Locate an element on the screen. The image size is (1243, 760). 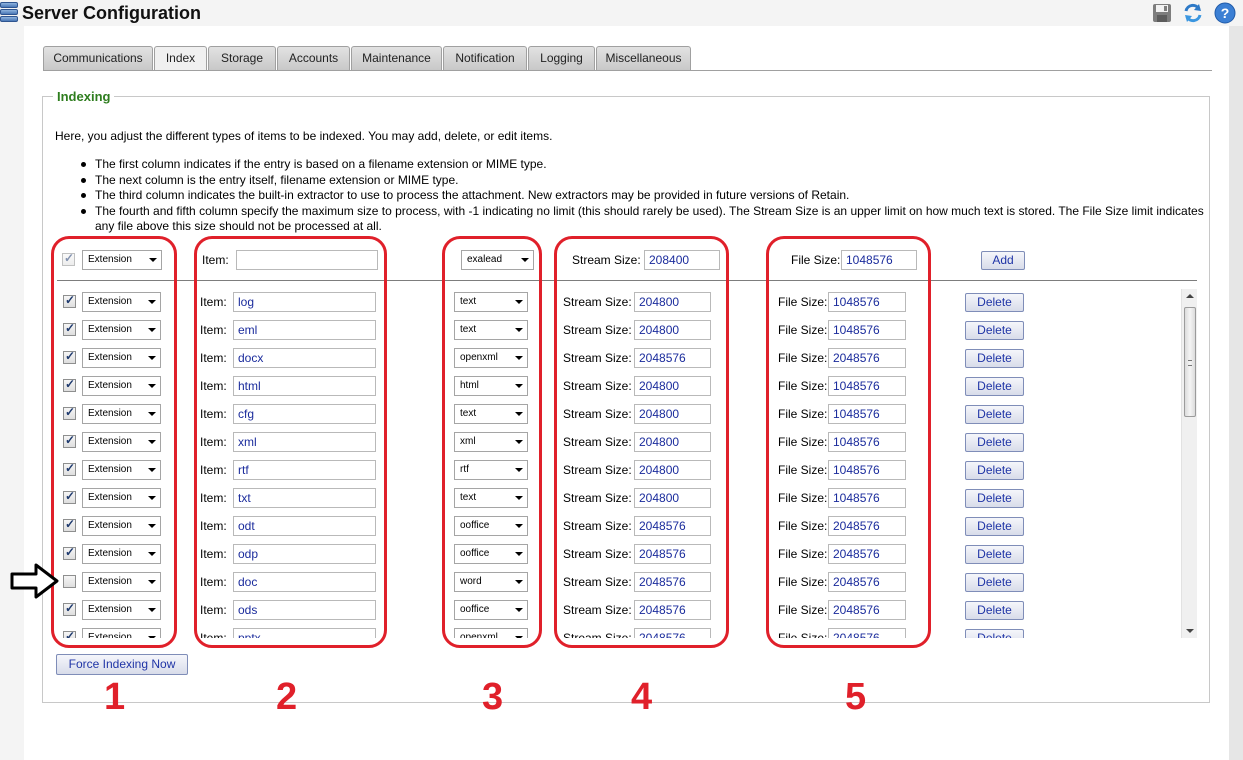
page-title: Server Configuration is located at coordinates (112, 13).